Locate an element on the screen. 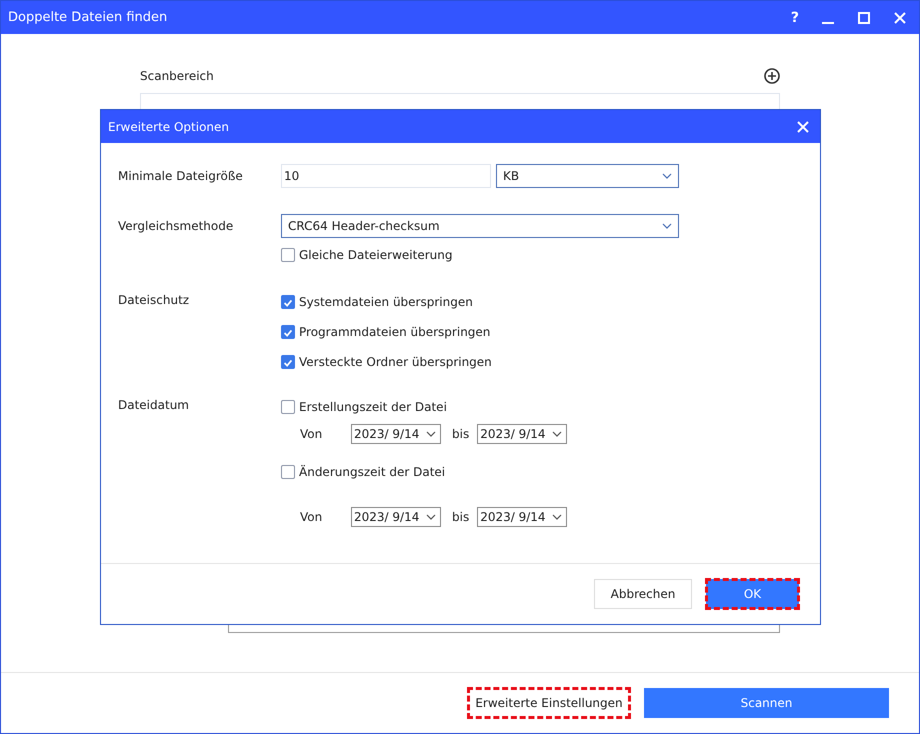 The width and height of the screenshot is (920, 734). advanced-settings-button: Erweiterte Einstellungen is located at coordinates (549, 703).